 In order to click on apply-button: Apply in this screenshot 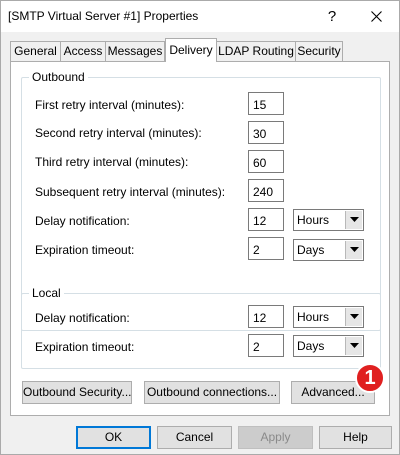, I will do `click(275, 437)`.